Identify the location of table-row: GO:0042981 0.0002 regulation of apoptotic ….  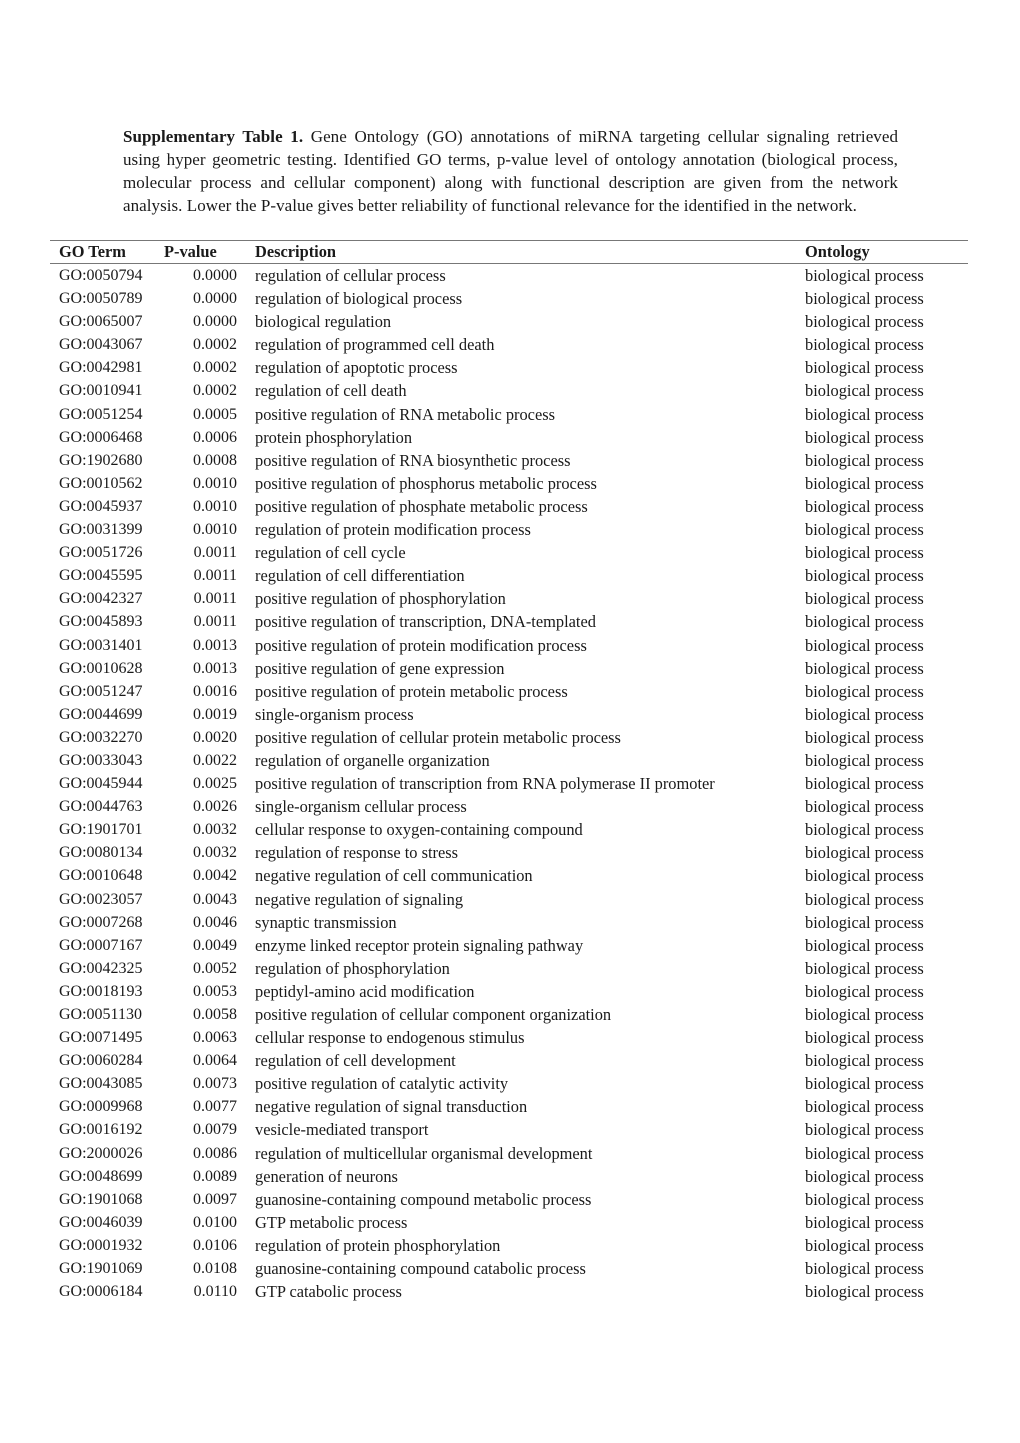
(509, 367).